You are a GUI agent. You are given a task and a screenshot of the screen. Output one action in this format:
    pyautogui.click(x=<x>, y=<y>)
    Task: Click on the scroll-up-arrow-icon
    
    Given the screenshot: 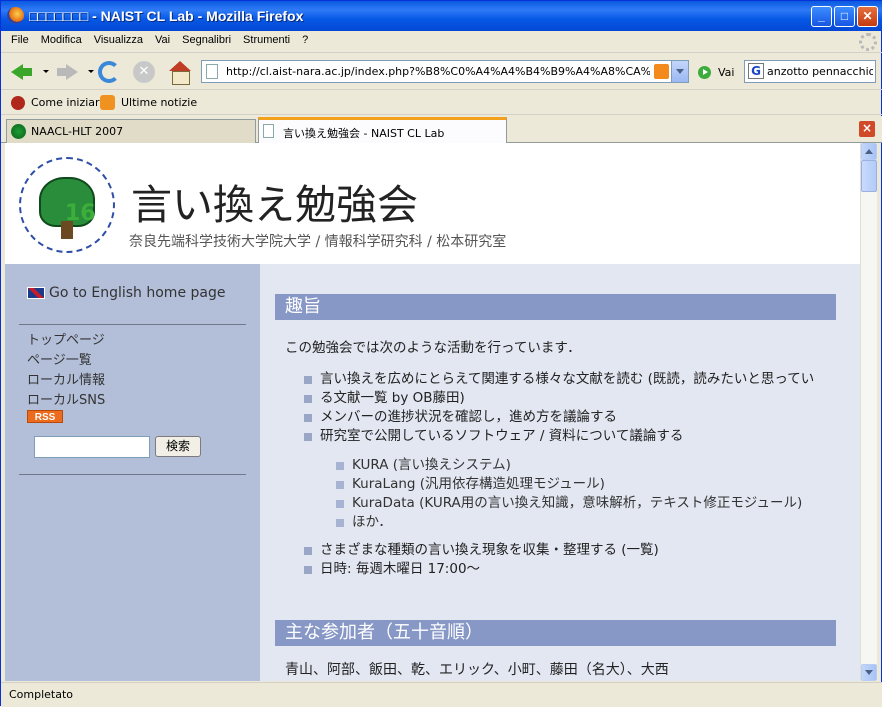 What is the action you would take?
    pyautogui.click(x=869, y=151)
    